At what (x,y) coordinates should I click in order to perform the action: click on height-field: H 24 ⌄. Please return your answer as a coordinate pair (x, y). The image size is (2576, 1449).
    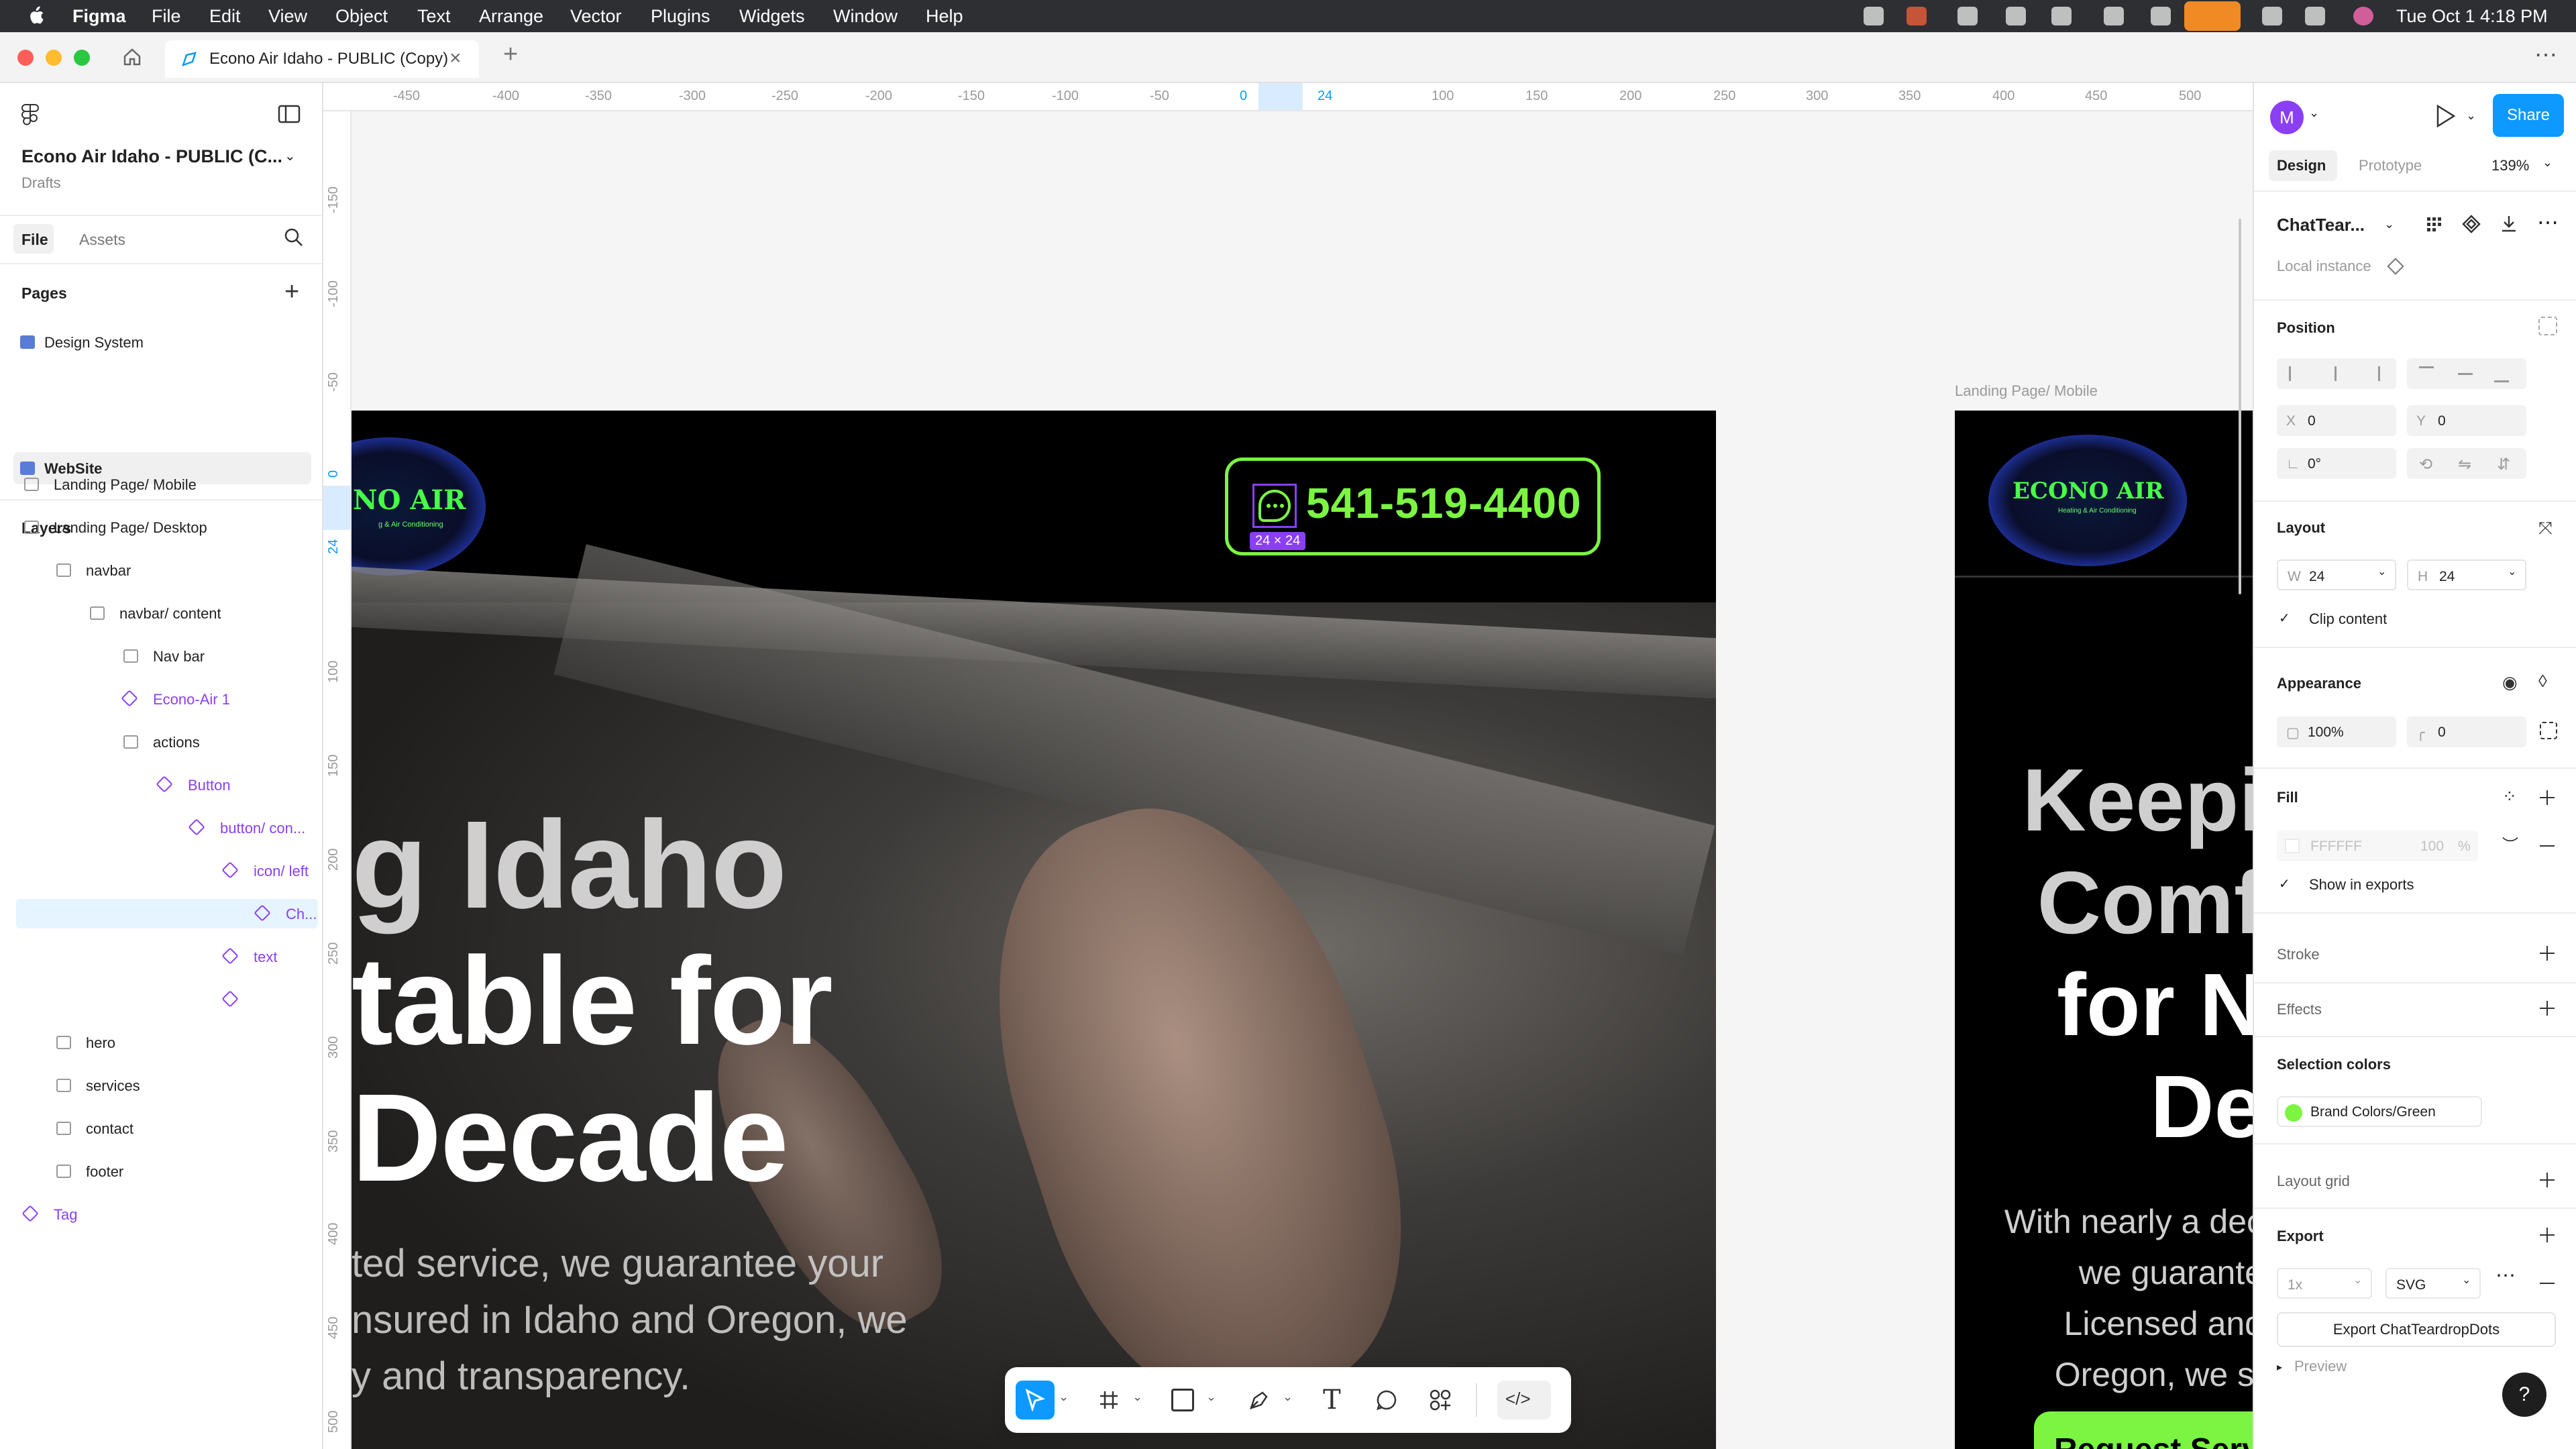
    Looking at the image, I should click on (2466, 574).